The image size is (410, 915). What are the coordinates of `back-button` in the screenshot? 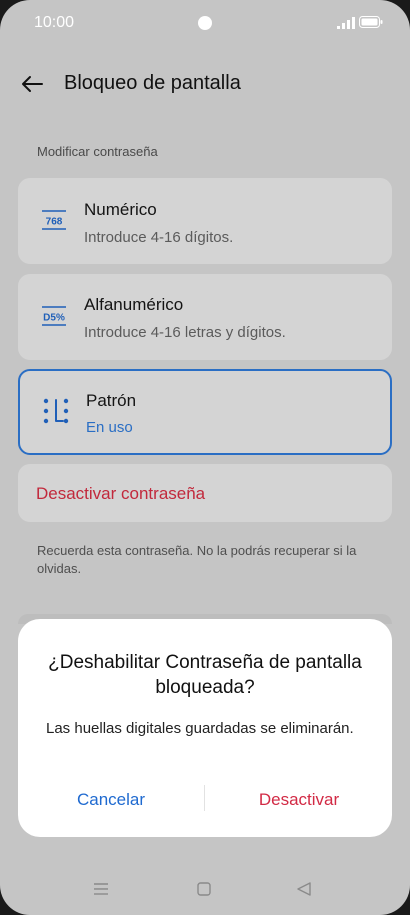 It's located at (32, 84).